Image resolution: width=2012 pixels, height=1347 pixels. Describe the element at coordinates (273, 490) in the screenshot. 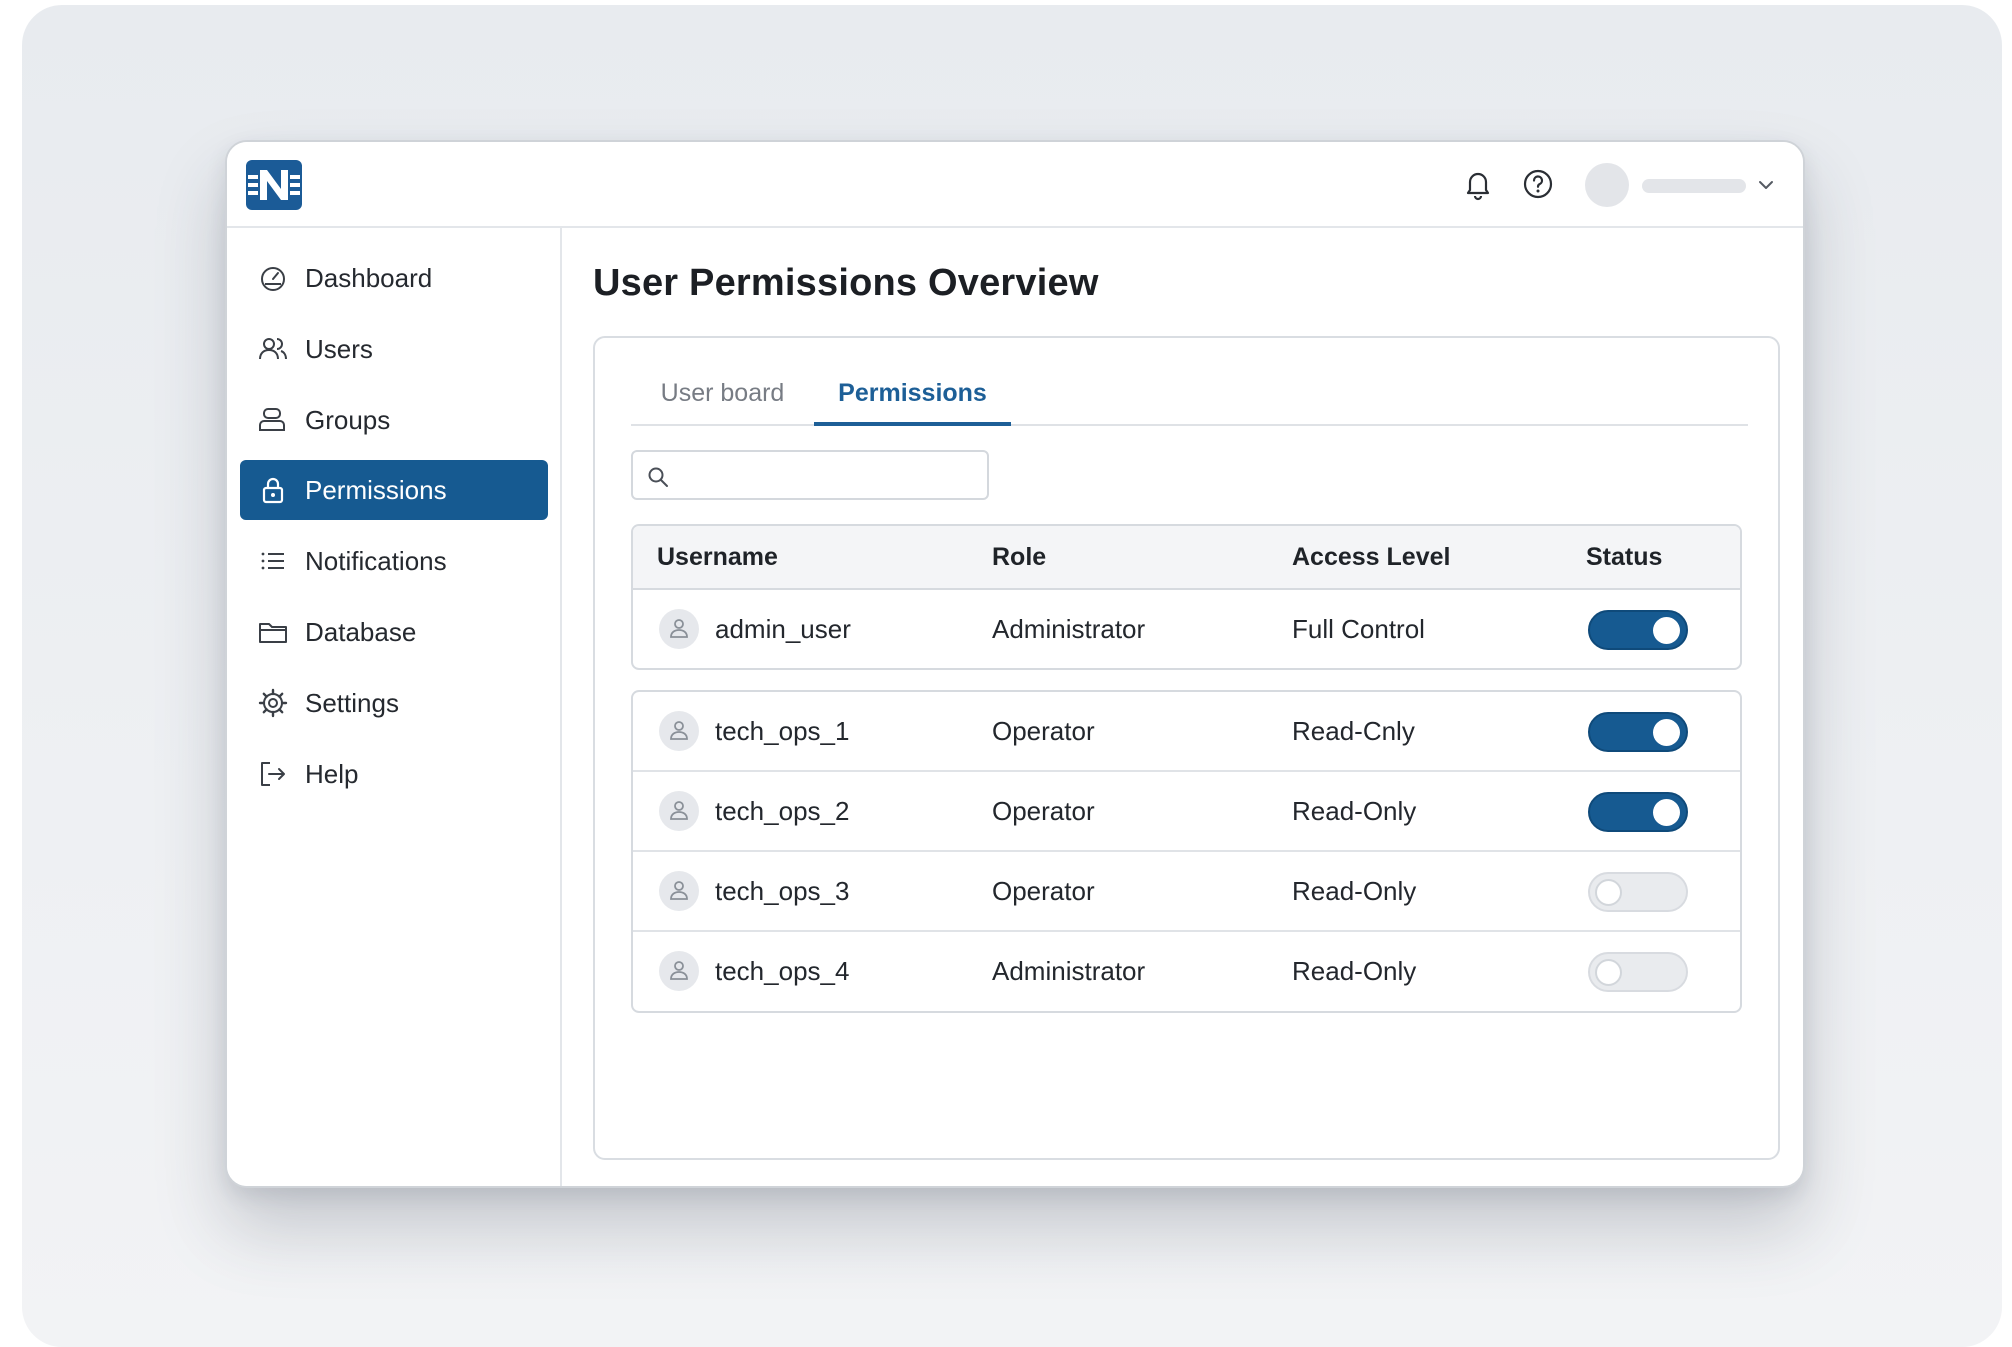

I see `lock-icon` at that location.